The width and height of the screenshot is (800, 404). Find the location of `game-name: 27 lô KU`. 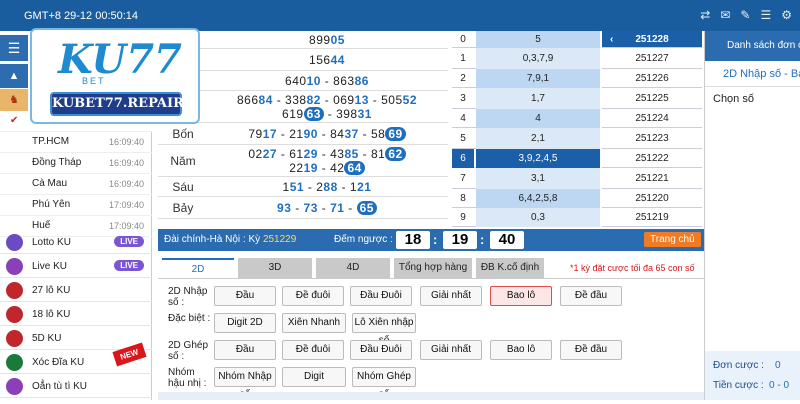

game-name: 27 lô KU is located at coordinates (51, 290).